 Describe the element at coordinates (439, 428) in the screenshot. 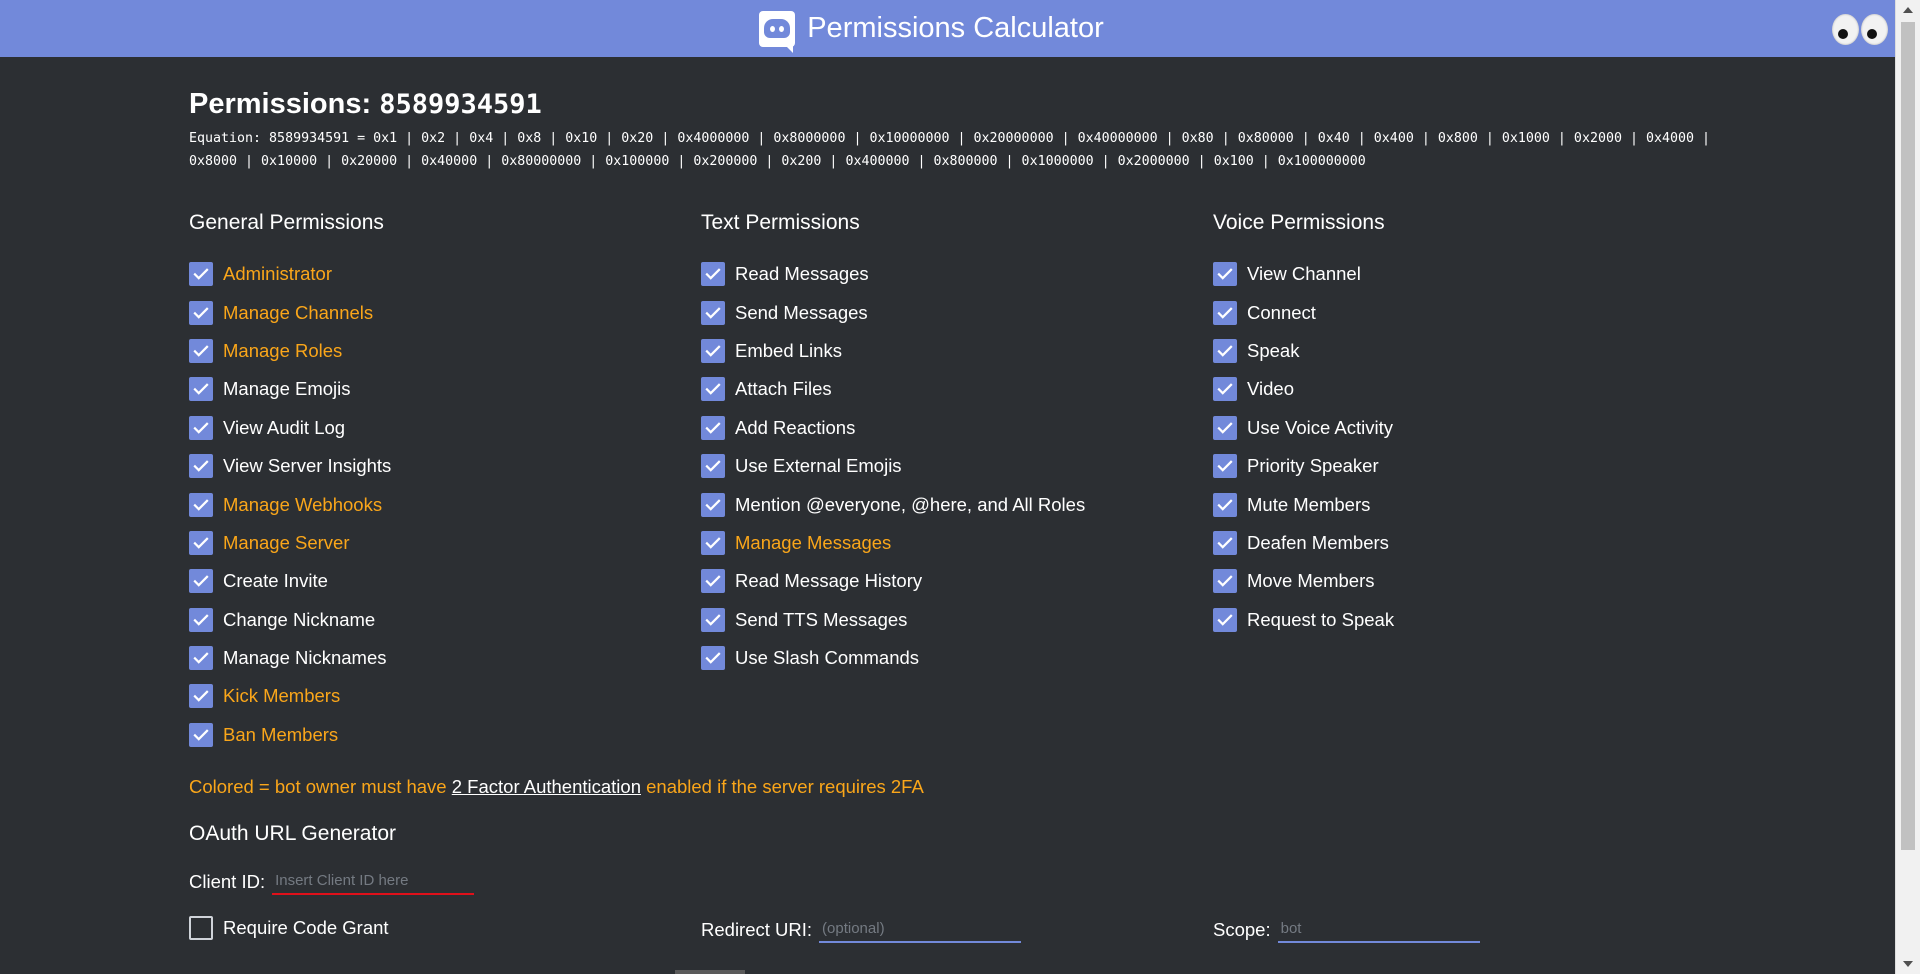

I see `permission-item: View Audit Log` at that location.